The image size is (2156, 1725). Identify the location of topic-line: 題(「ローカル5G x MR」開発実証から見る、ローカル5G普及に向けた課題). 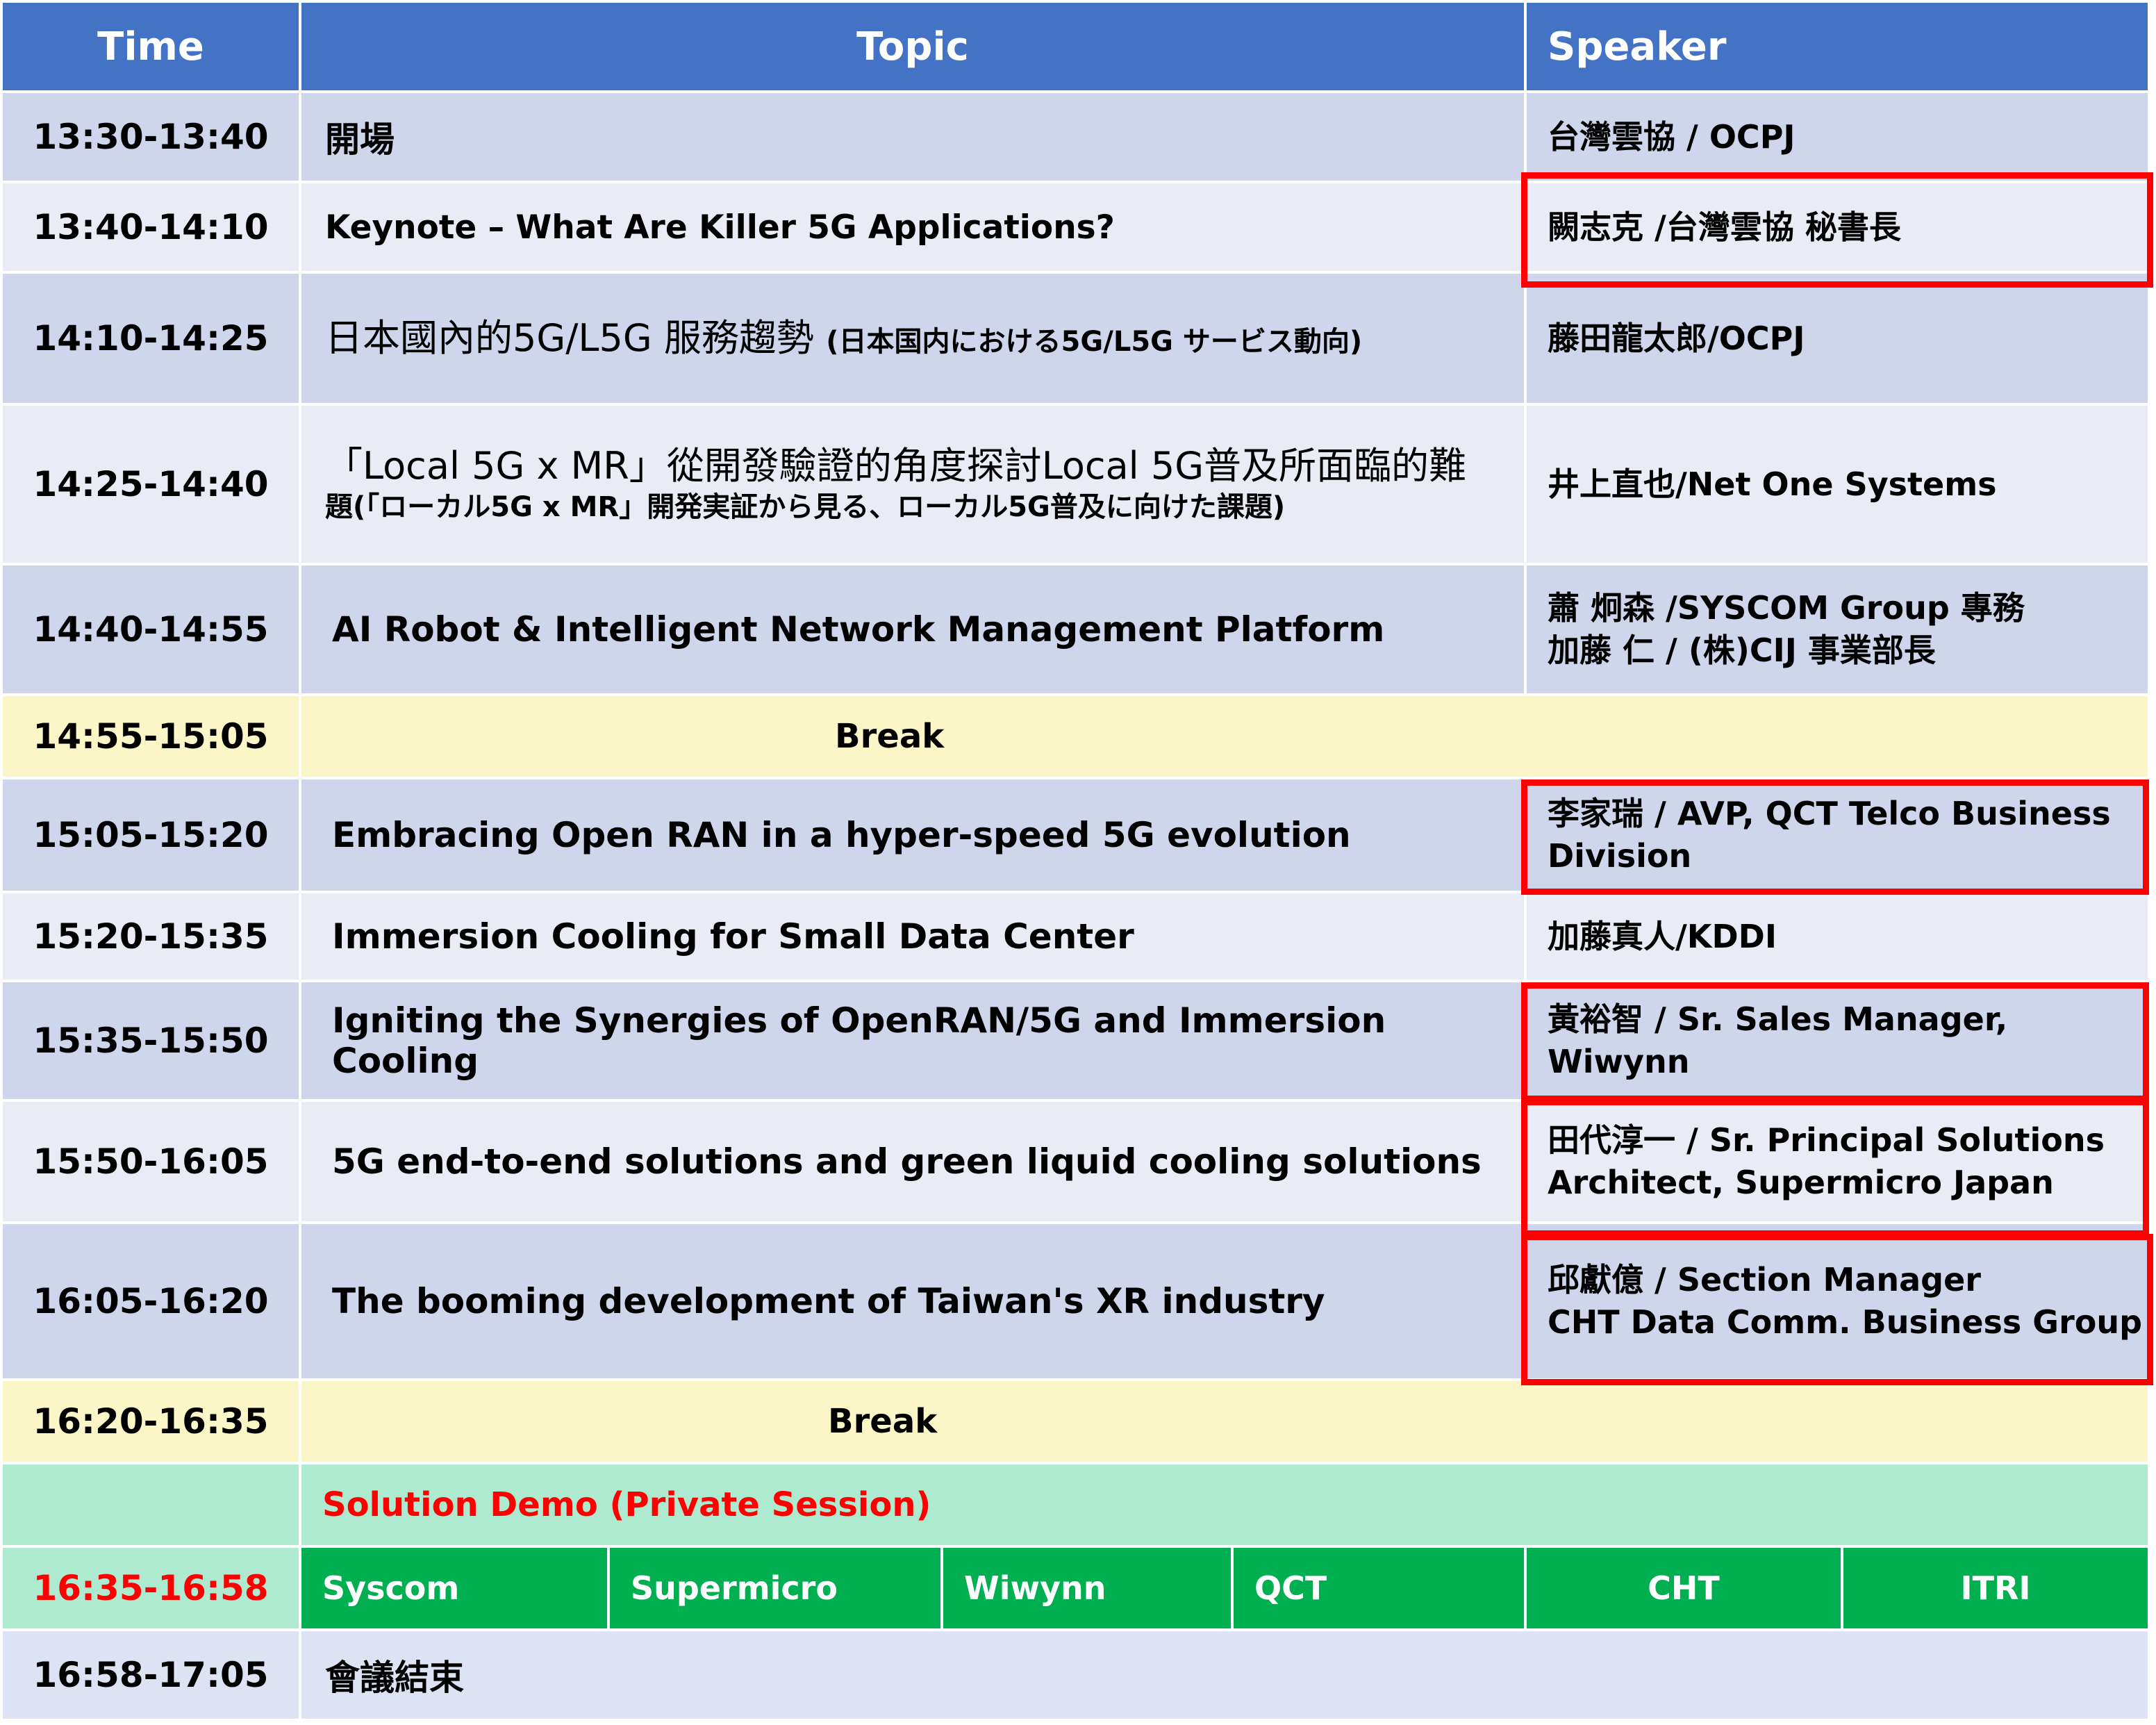
(805, 508).